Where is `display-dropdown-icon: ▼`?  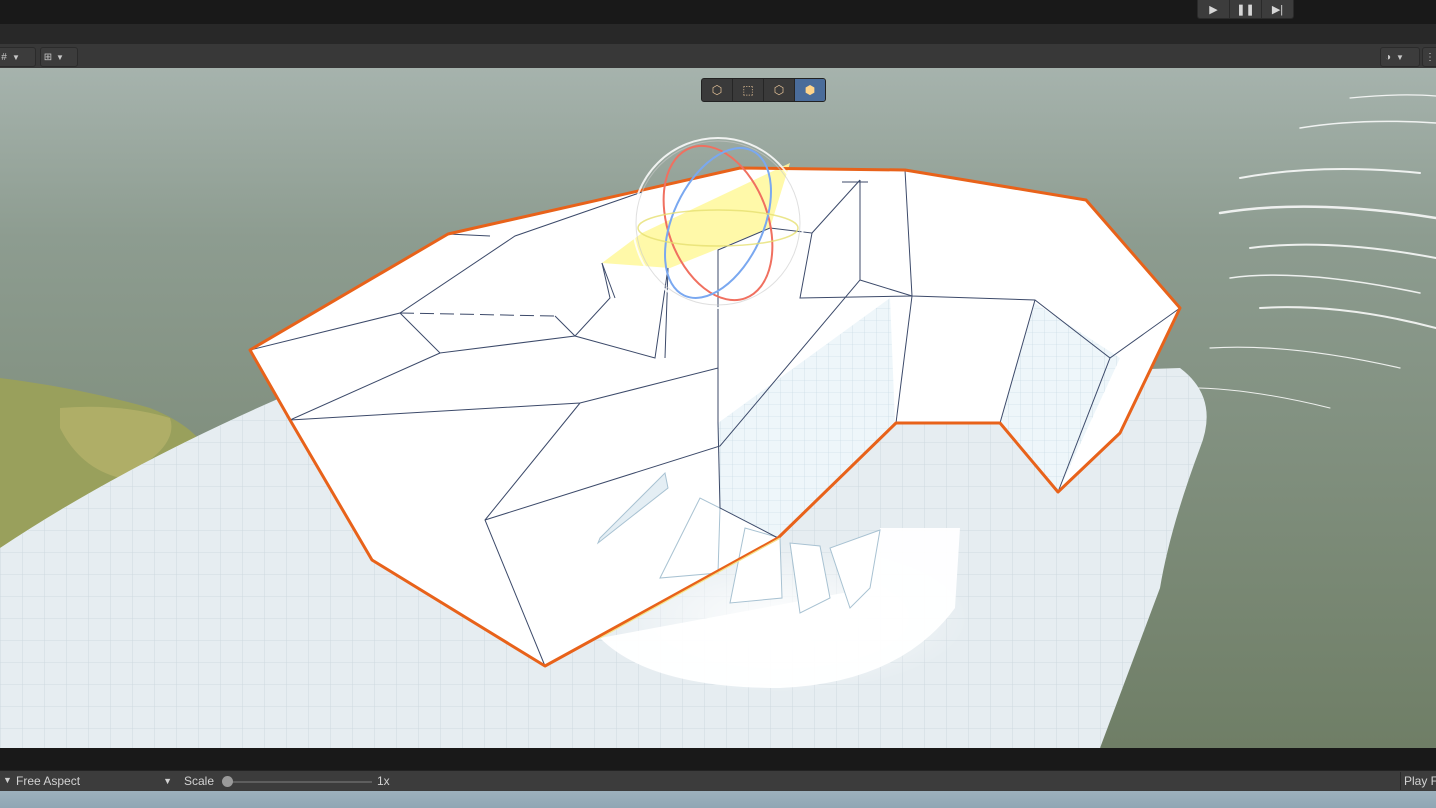 display-dropdown-icon: ▼ is located at coordinates (7, 780).